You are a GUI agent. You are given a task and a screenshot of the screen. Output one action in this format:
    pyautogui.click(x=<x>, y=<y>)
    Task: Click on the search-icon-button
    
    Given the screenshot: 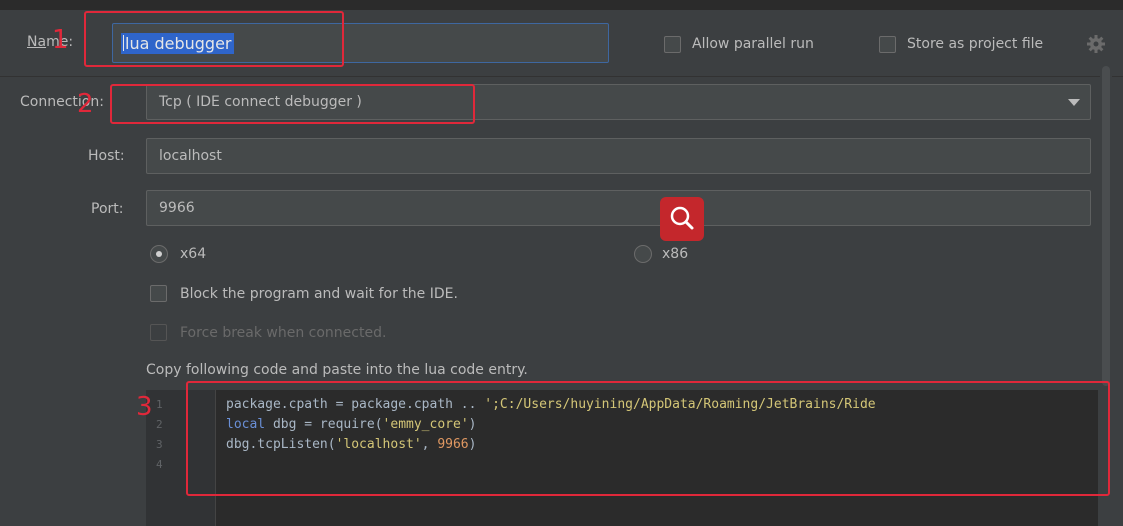 What is the action you would take?
    pyautogui.click(x=682, y=219)
    